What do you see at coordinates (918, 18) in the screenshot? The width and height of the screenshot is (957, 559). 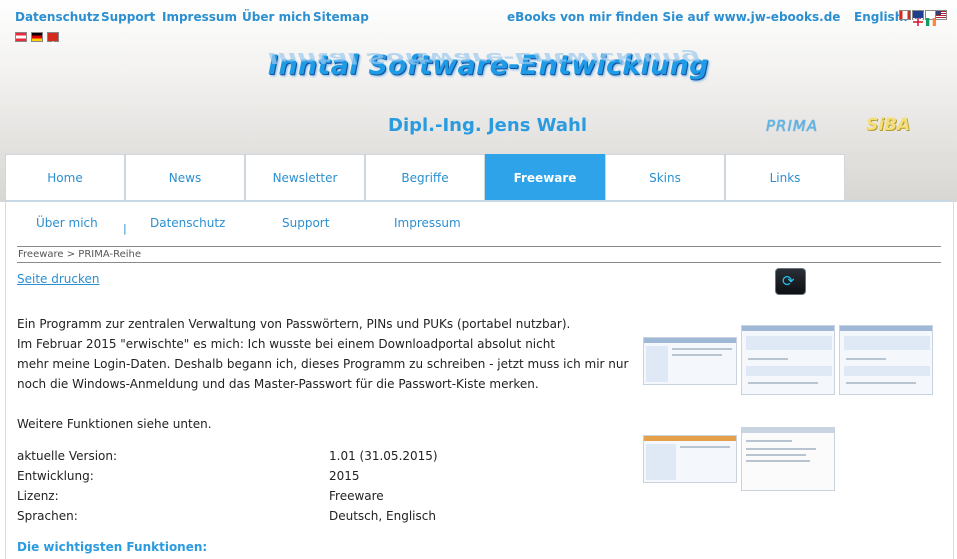 I see `uk-flag-icon` at bounding box center [918, 18].